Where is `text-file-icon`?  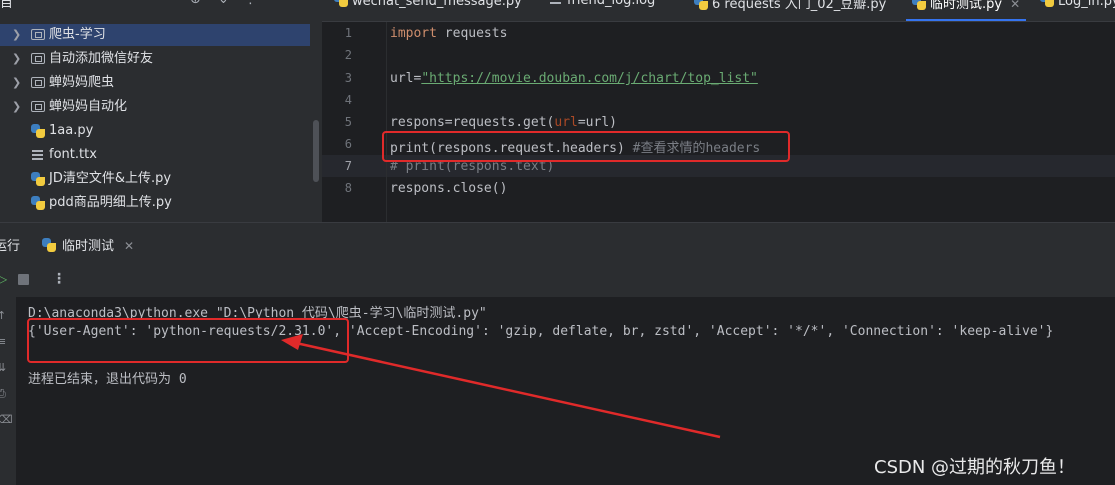 text-file-icon is located at coordinates (37, 155).